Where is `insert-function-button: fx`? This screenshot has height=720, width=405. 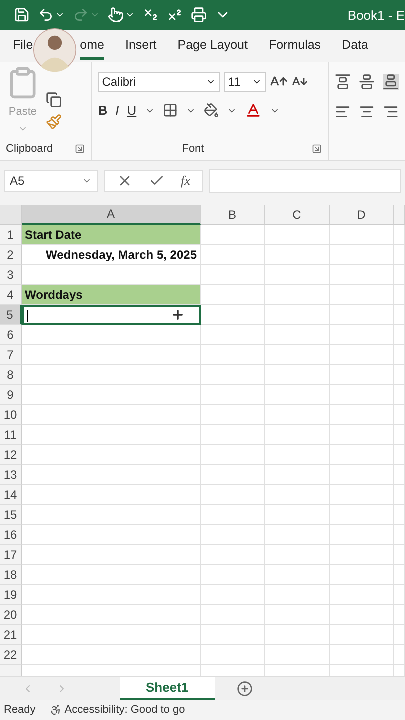
insert-function-button: fx is located at coordinates (185, 181).